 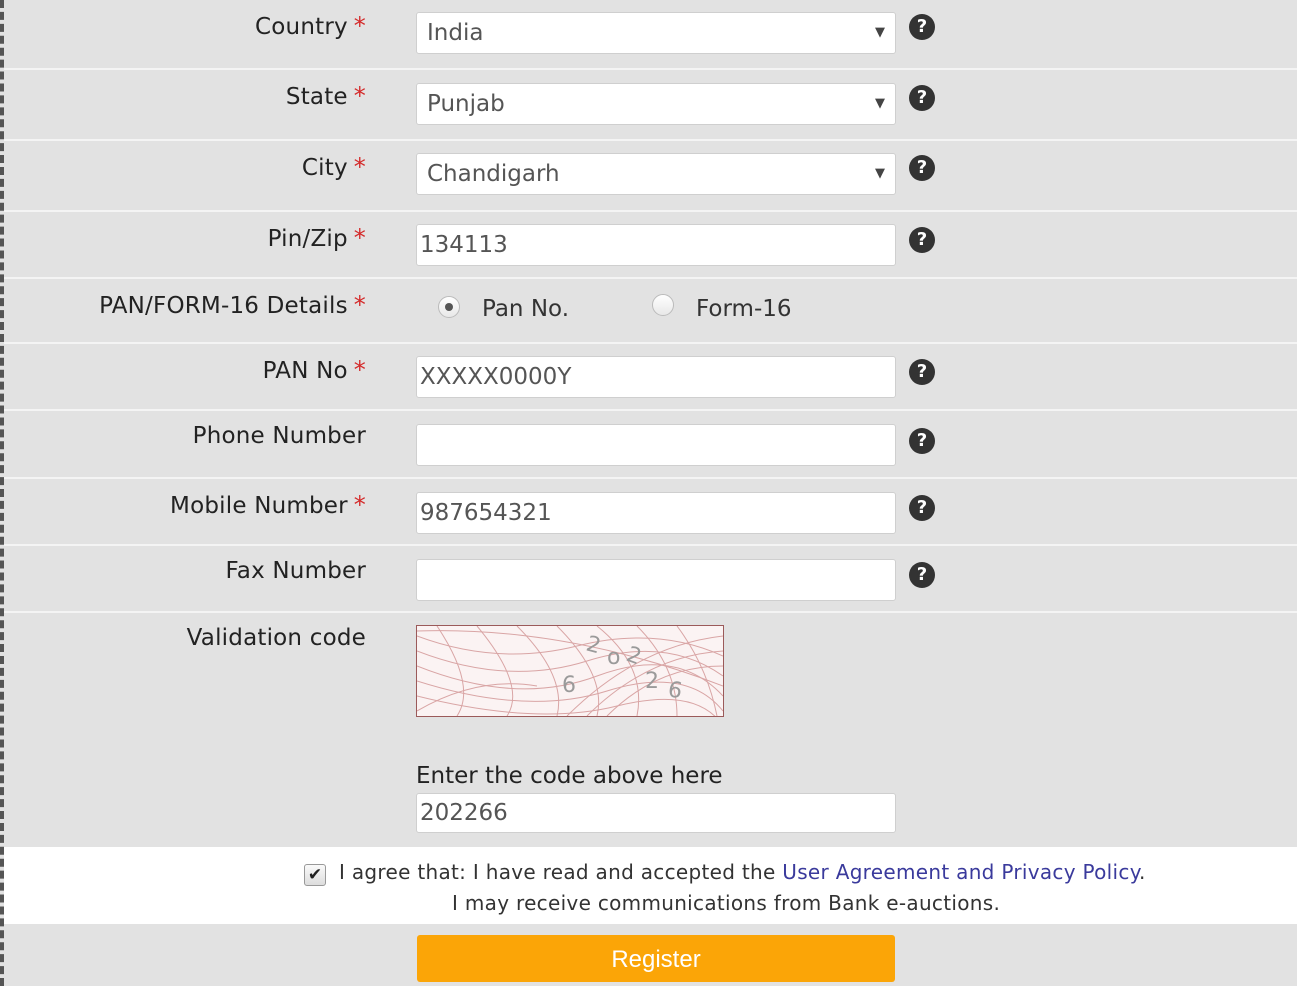 I want to click on captcha-image: 2 o 2 6 2 6, so click(x=570, y=671).